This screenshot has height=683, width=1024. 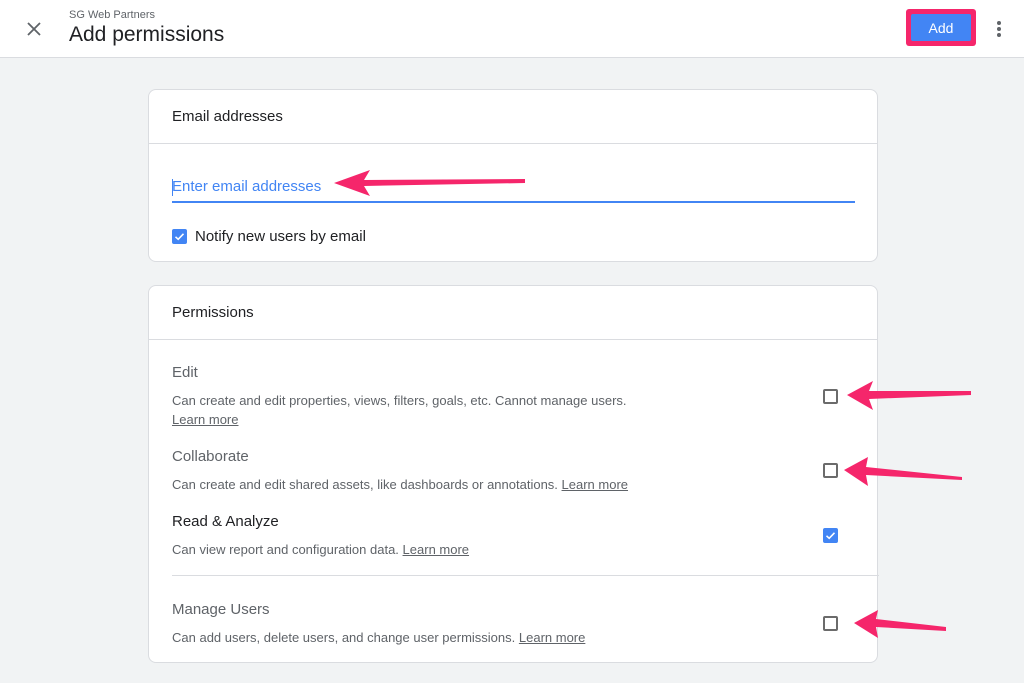 I want to click on manage-users-checkbox, so click(x=830, y=623).